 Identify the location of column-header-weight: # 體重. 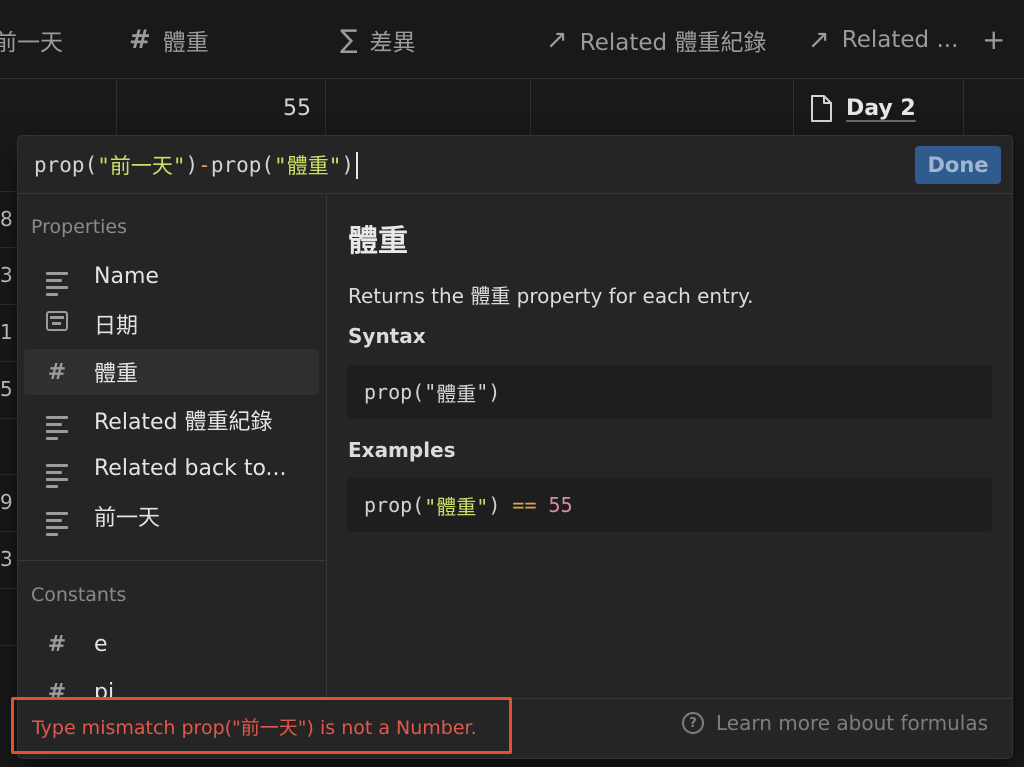
(169, 39).